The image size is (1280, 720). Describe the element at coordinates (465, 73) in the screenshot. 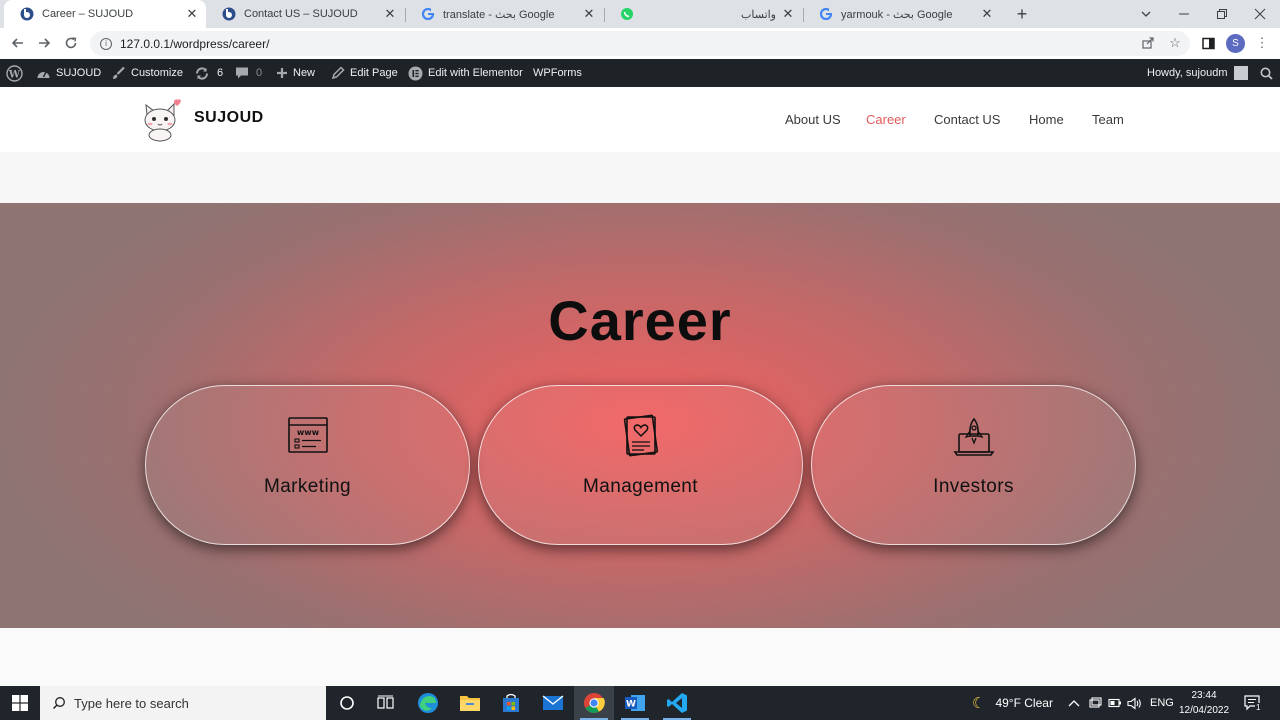

I see `edit-with-elementor-link: Edit with Elementor` at that location.